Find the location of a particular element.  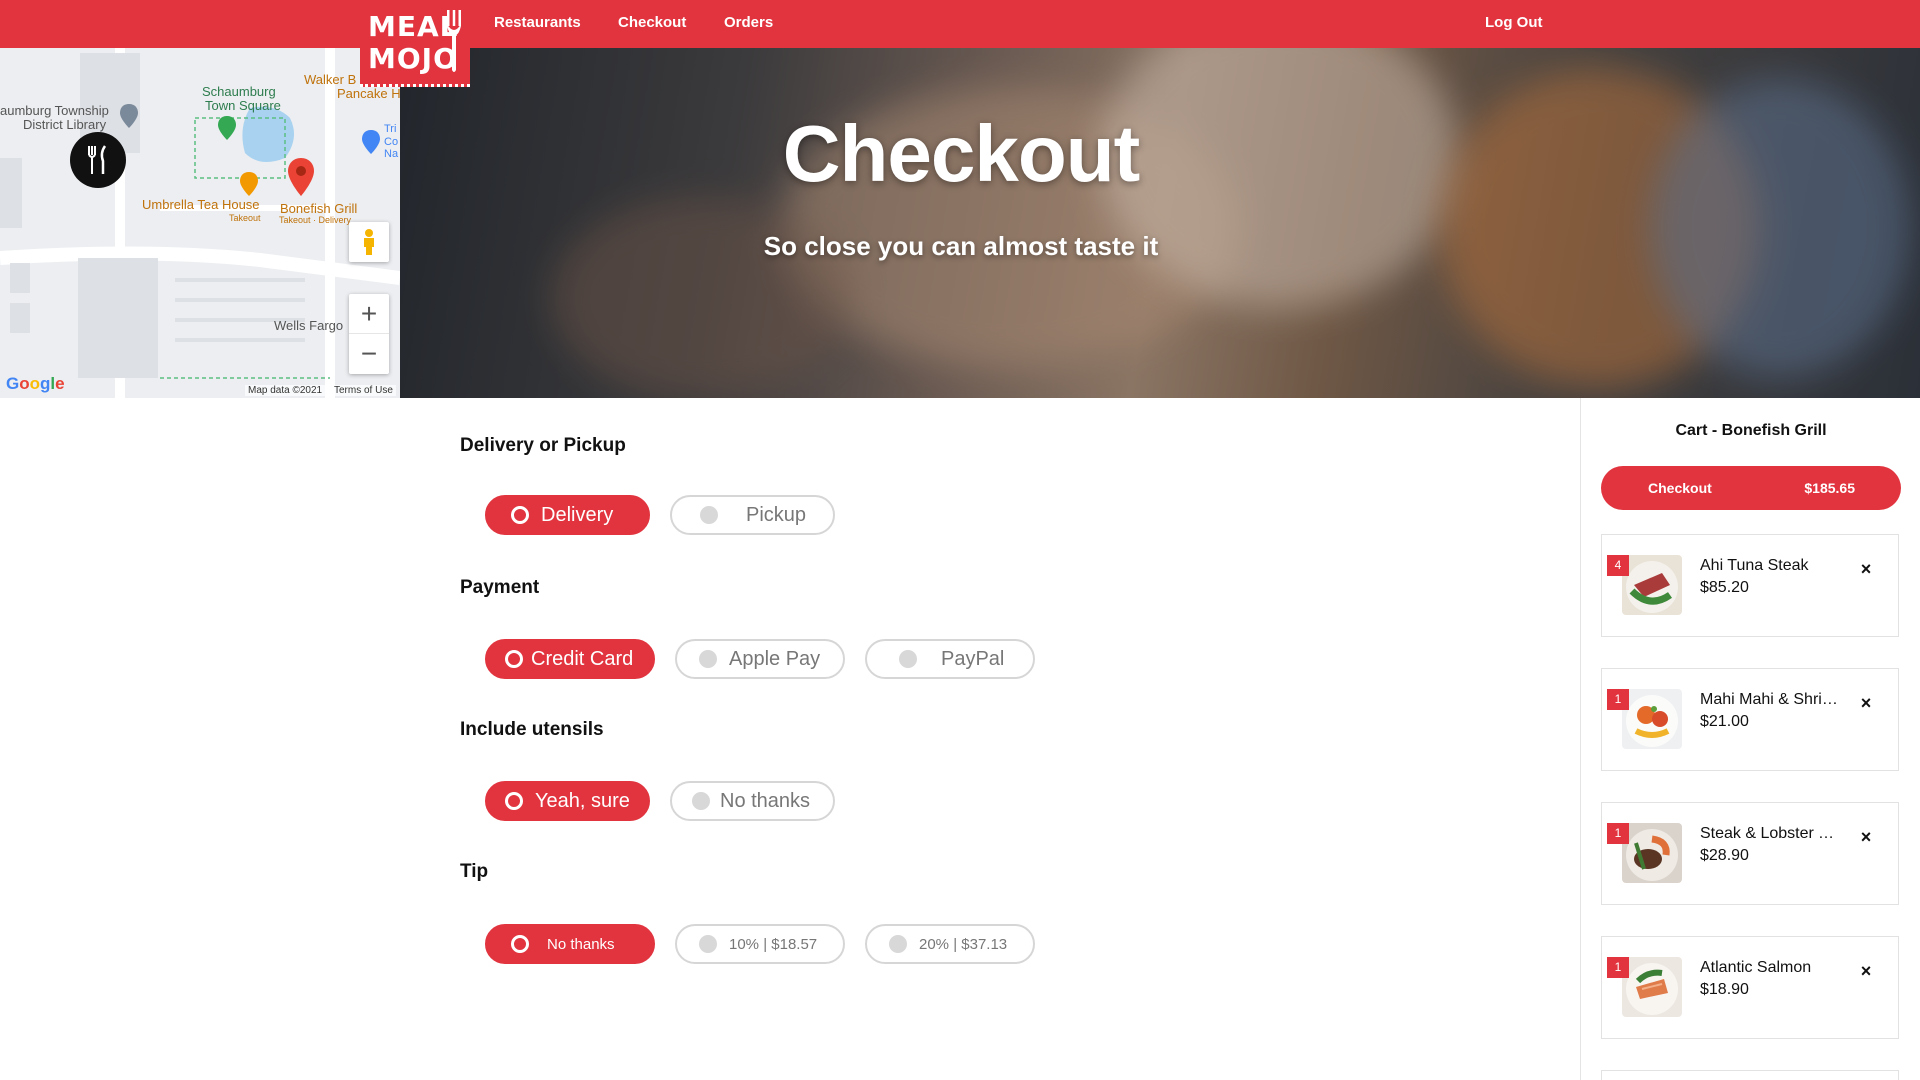

cart-item: 1 Mahi Mahi & Shrimp $21.00 × is located at coordinates (1750, 719).